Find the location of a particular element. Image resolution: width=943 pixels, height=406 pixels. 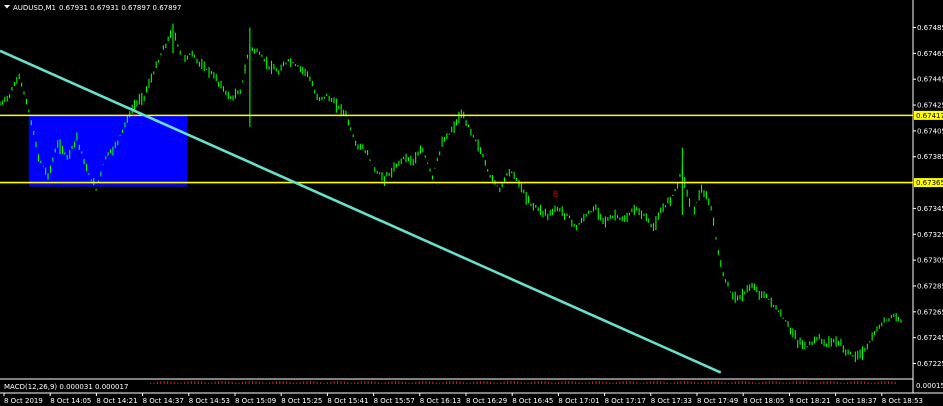

x-tick-label: 8 Oct 16:29 is located at coordinates (486, 401).